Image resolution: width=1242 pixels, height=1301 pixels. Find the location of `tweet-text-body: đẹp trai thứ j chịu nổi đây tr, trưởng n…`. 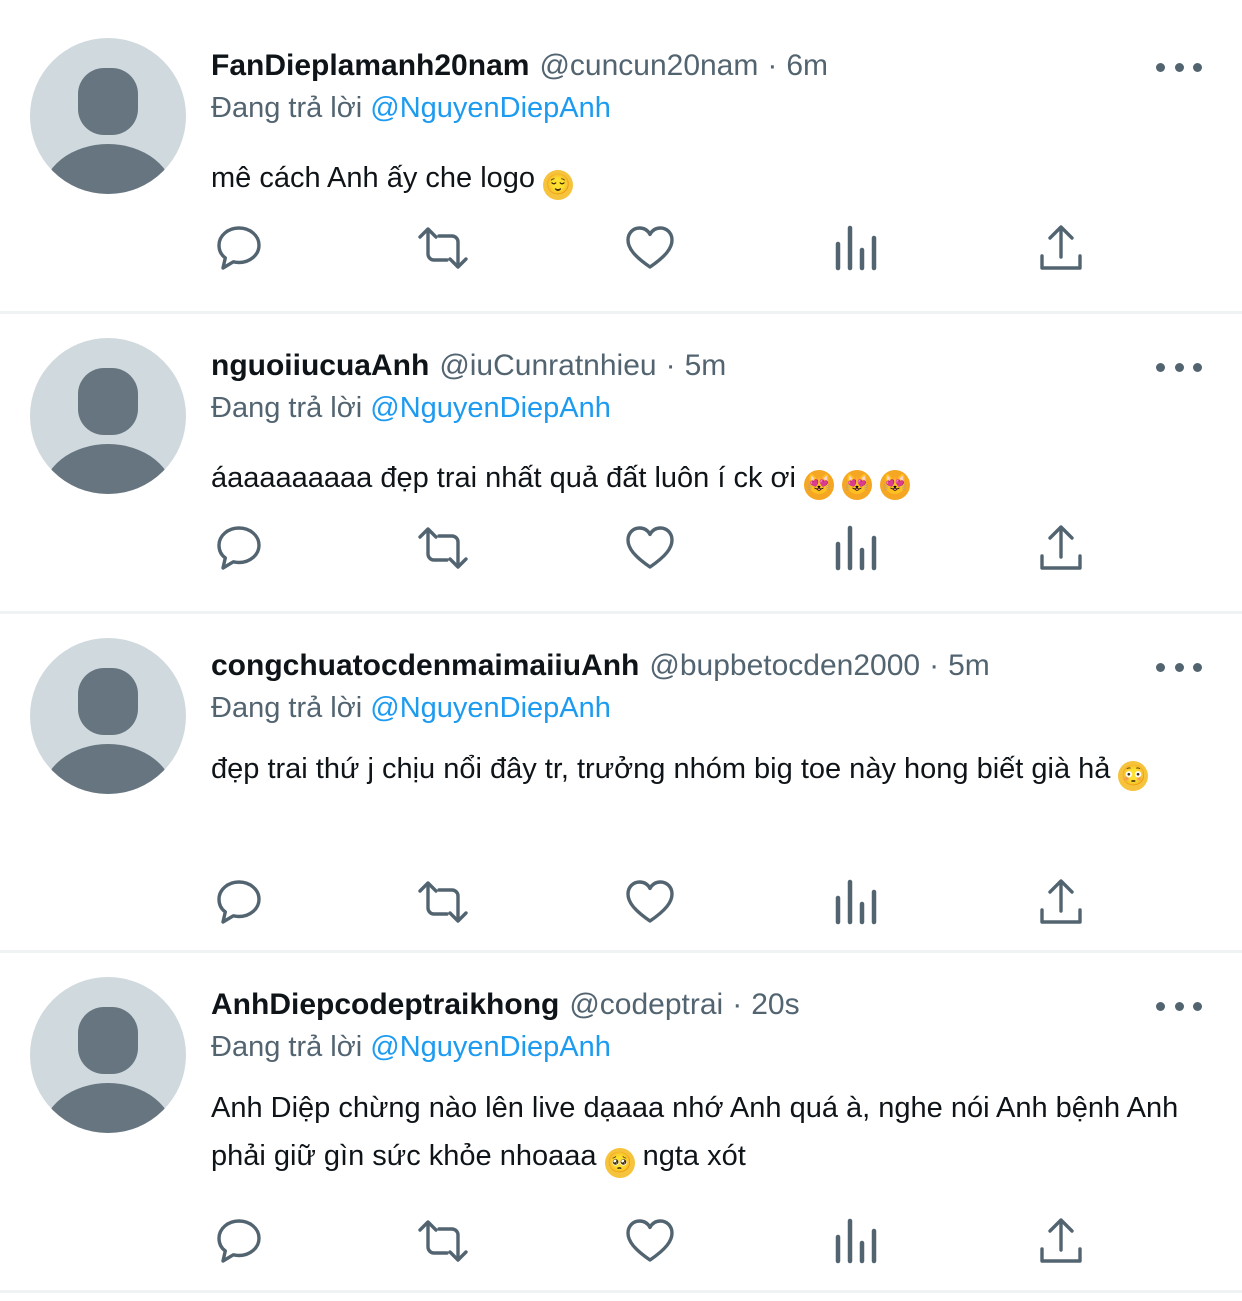

tweet-text-body: đẹp trai thứ j chịu nổi đây tr, trưởng n… is located at coordinates (661, 769).